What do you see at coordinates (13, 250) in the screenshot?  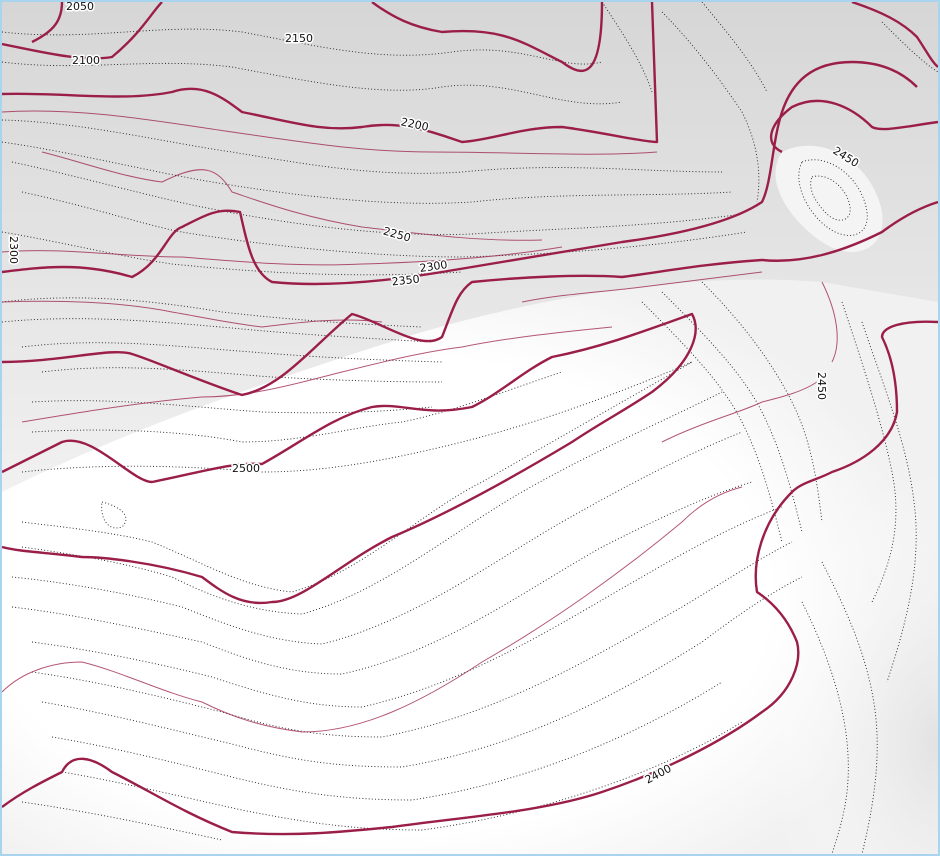 I see `contour-label-2300-west: 2300` at bounding box center [13, 250].